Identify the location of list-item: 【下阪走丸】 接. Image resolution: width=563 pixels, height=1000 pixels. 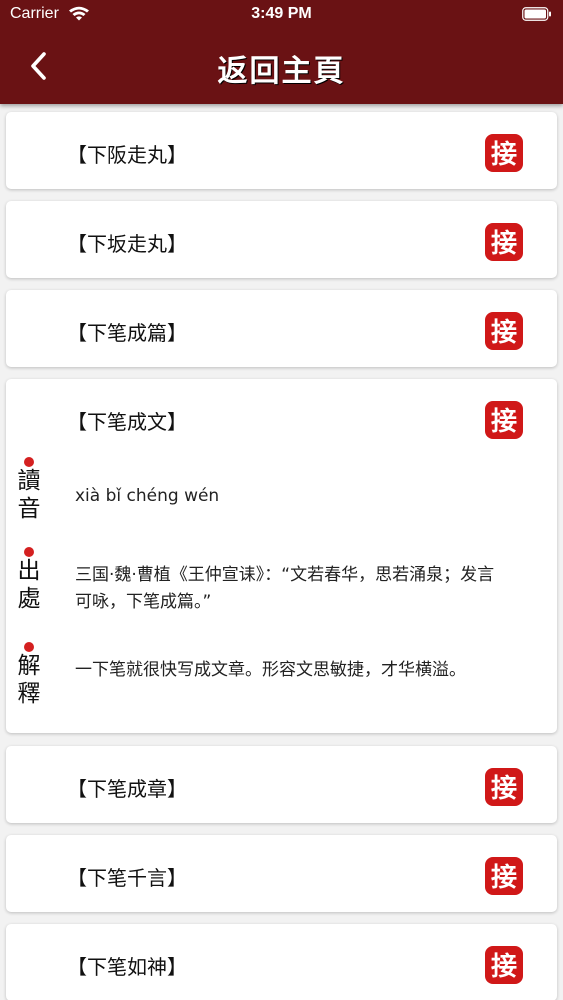
(281, 150).